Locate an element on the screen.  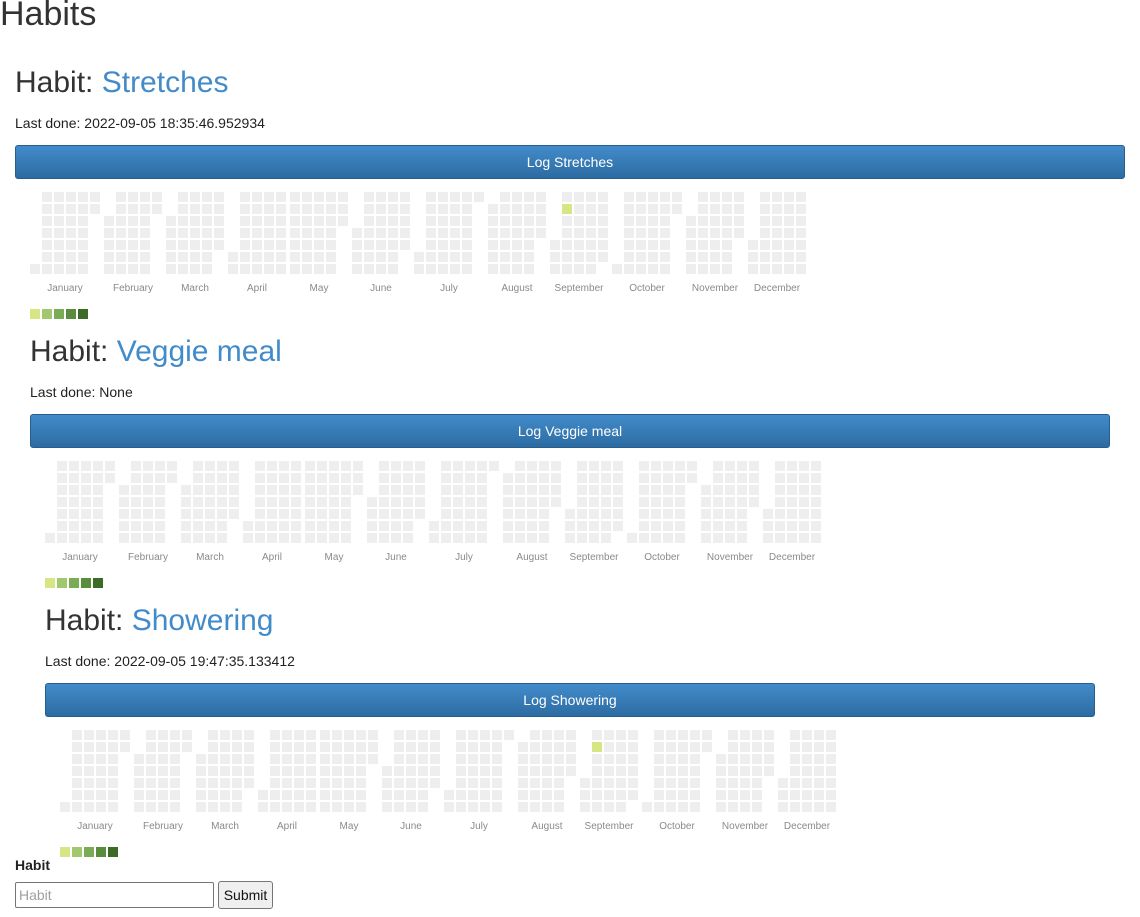
submit-button: Submit is located at coordinates (245, 895).